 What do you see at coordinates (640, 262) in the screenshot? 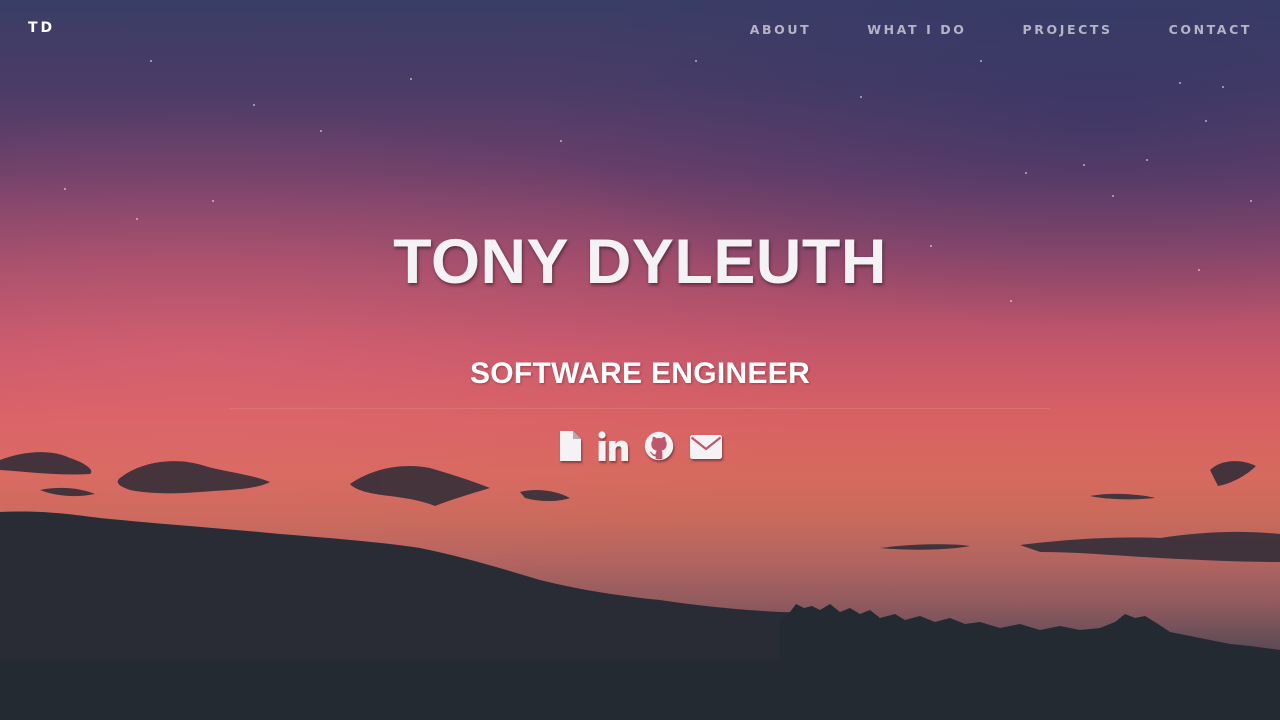
I see `hero-name: TONY DYLEUTH` at bounding box center [640, 262].